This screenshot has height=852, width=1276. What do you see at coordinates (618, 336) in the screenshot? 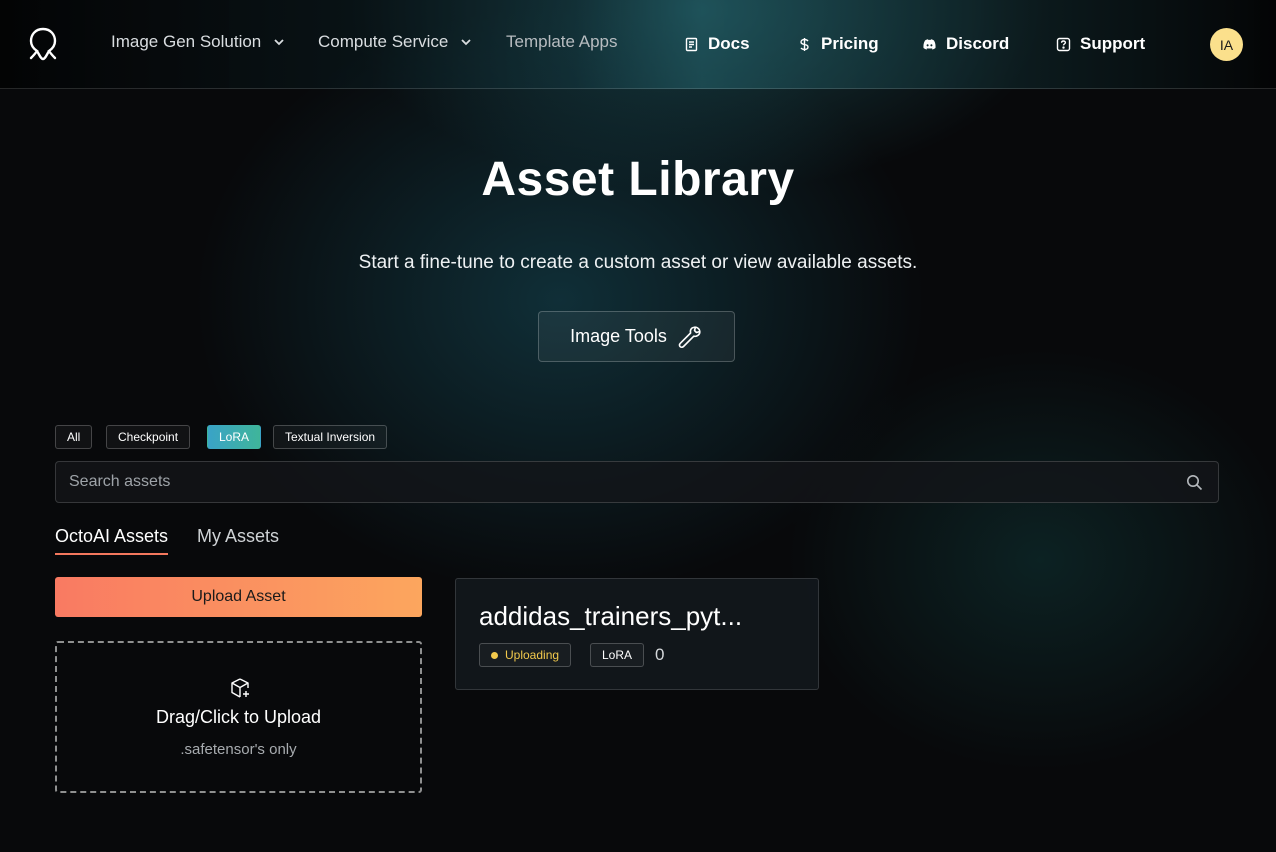
I see `image-tools-label: Image Tools` at bounding box center [618, 336].